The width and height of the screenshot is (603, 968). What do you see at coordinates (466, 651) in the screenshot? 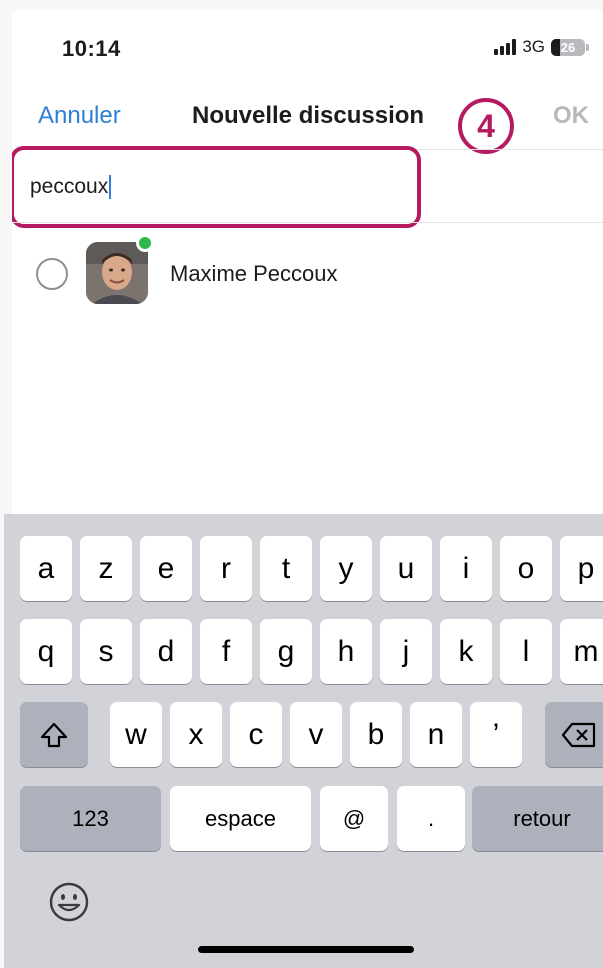
I see `key-k: k` at bounding box center [466, 651].